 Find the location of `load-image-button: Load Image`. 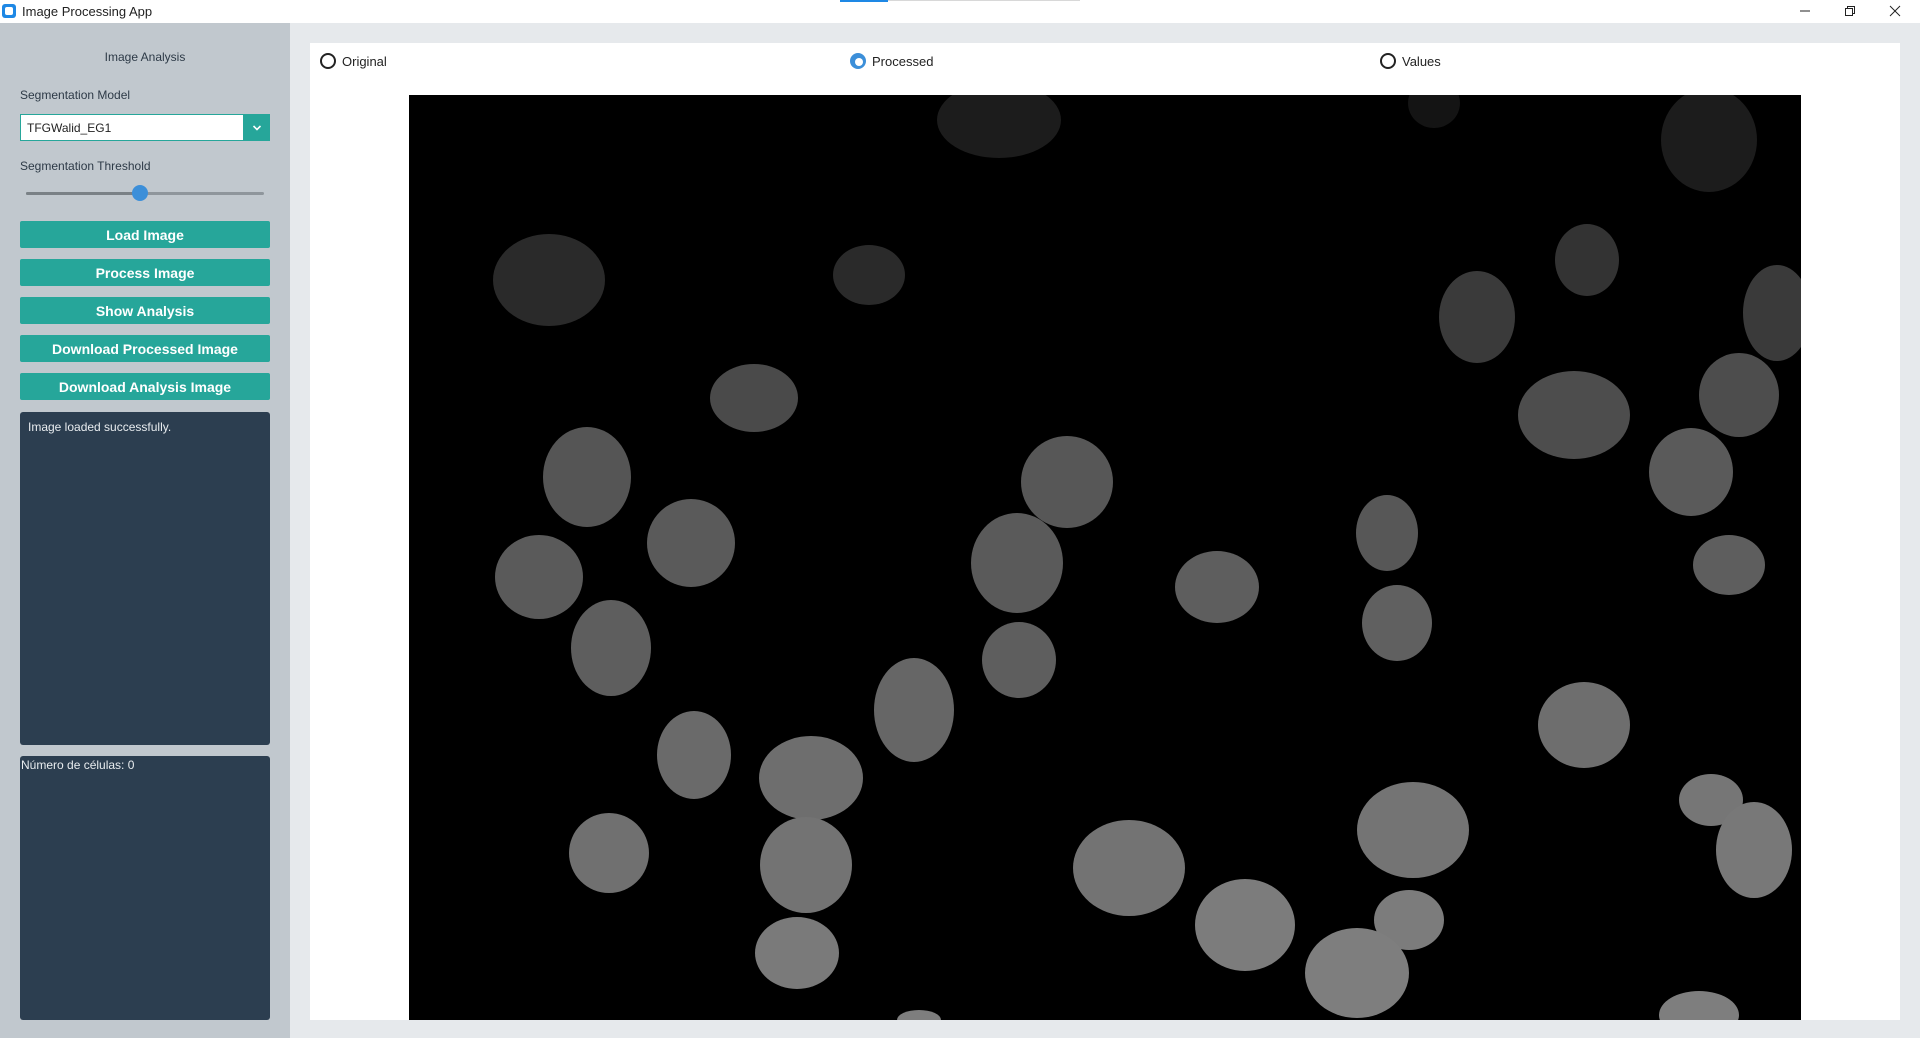

load-image-button: Load Image is located at coordinates (145, 234).